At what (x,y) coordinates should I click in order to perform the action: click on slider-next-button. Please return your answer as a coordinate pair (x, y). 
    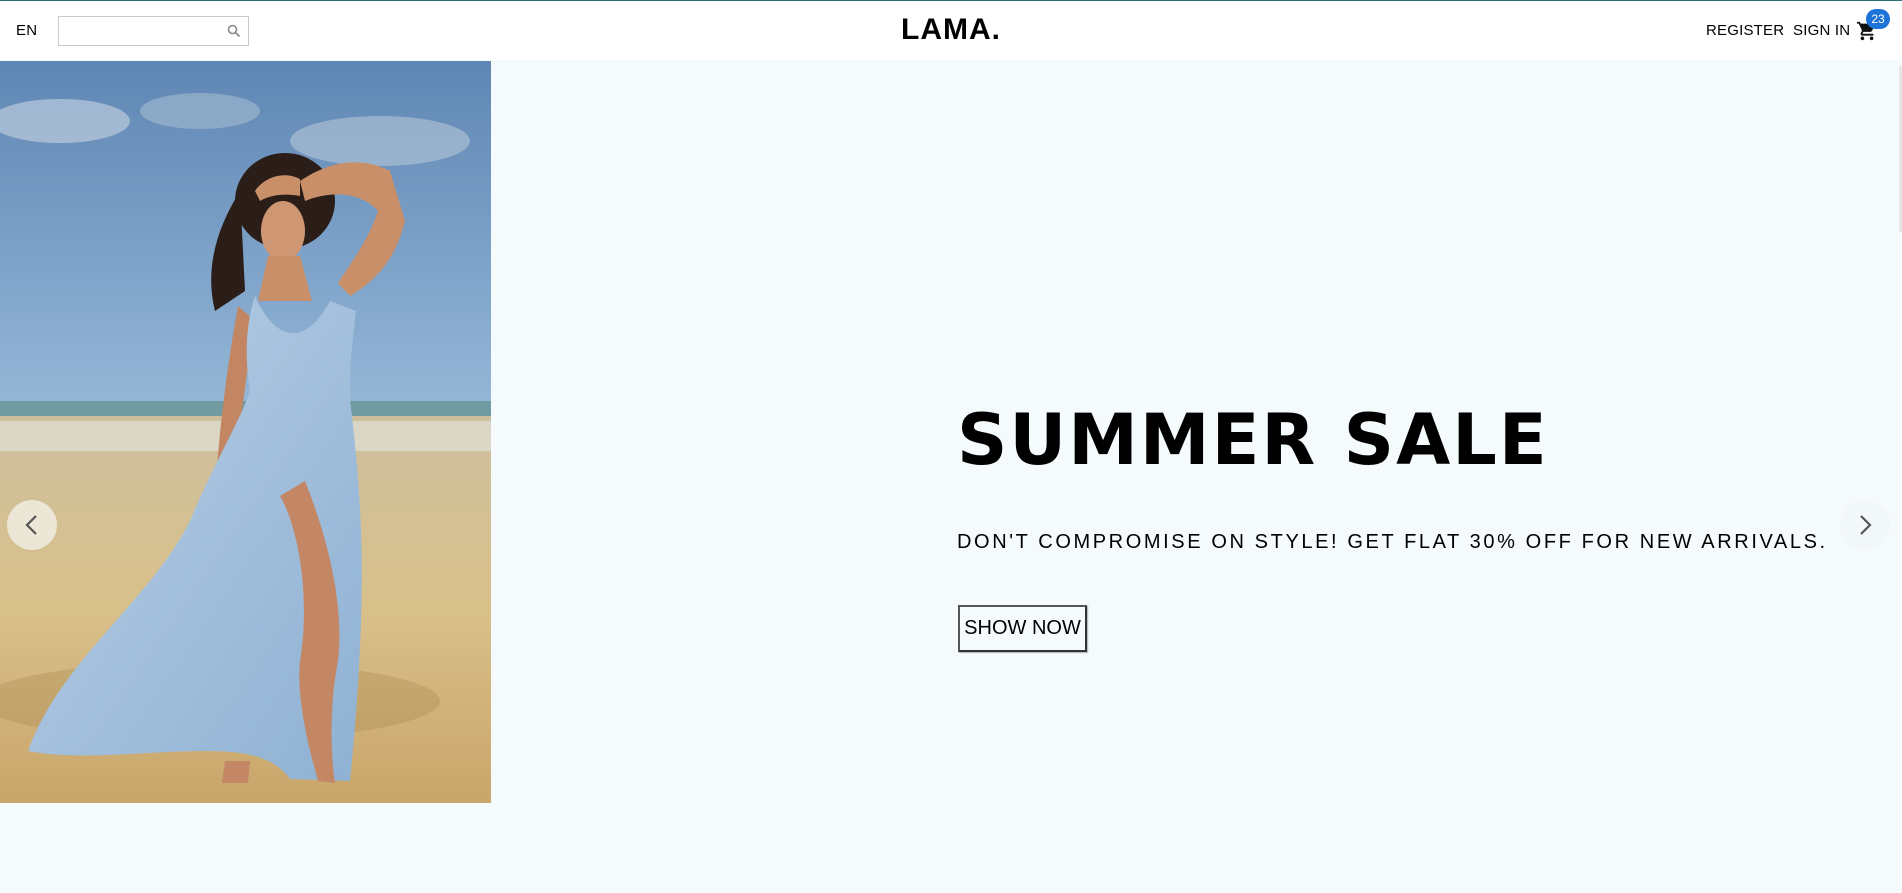
    Looking at the image, I should click on (1865, 525).